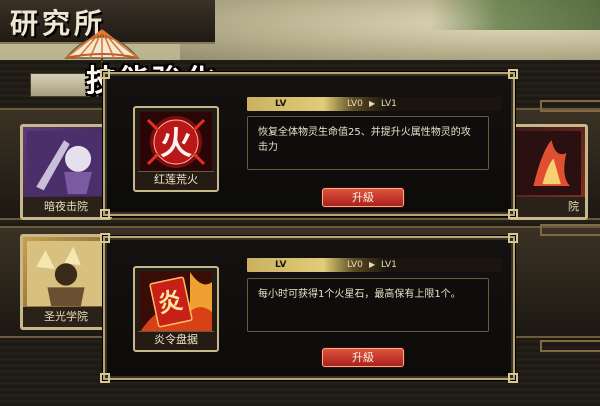 The height and width of the screenshot is (406, 600). Describe the element at coordinates (66, 317) in the screenshot. I see `side-card-label: 圣光学院` at that location.